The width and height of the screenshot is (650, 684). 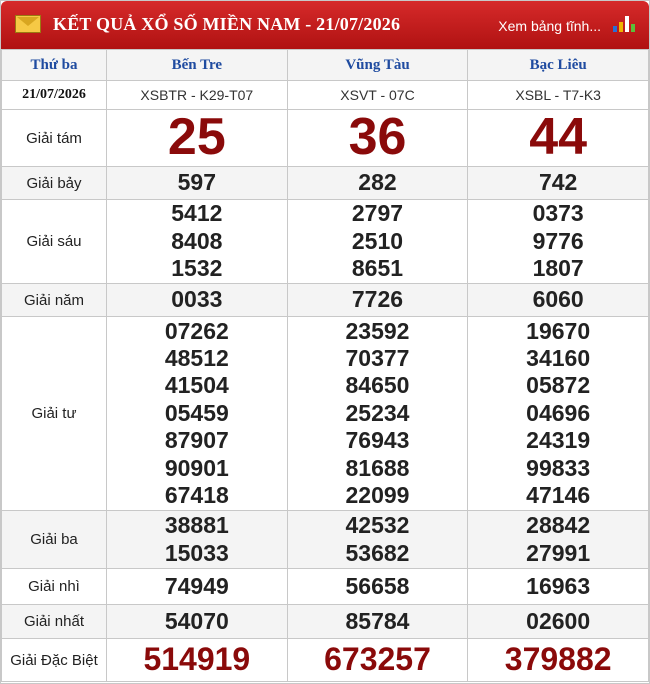 I want to click on prize-label: Giải ba, so click(x=54, y=539).